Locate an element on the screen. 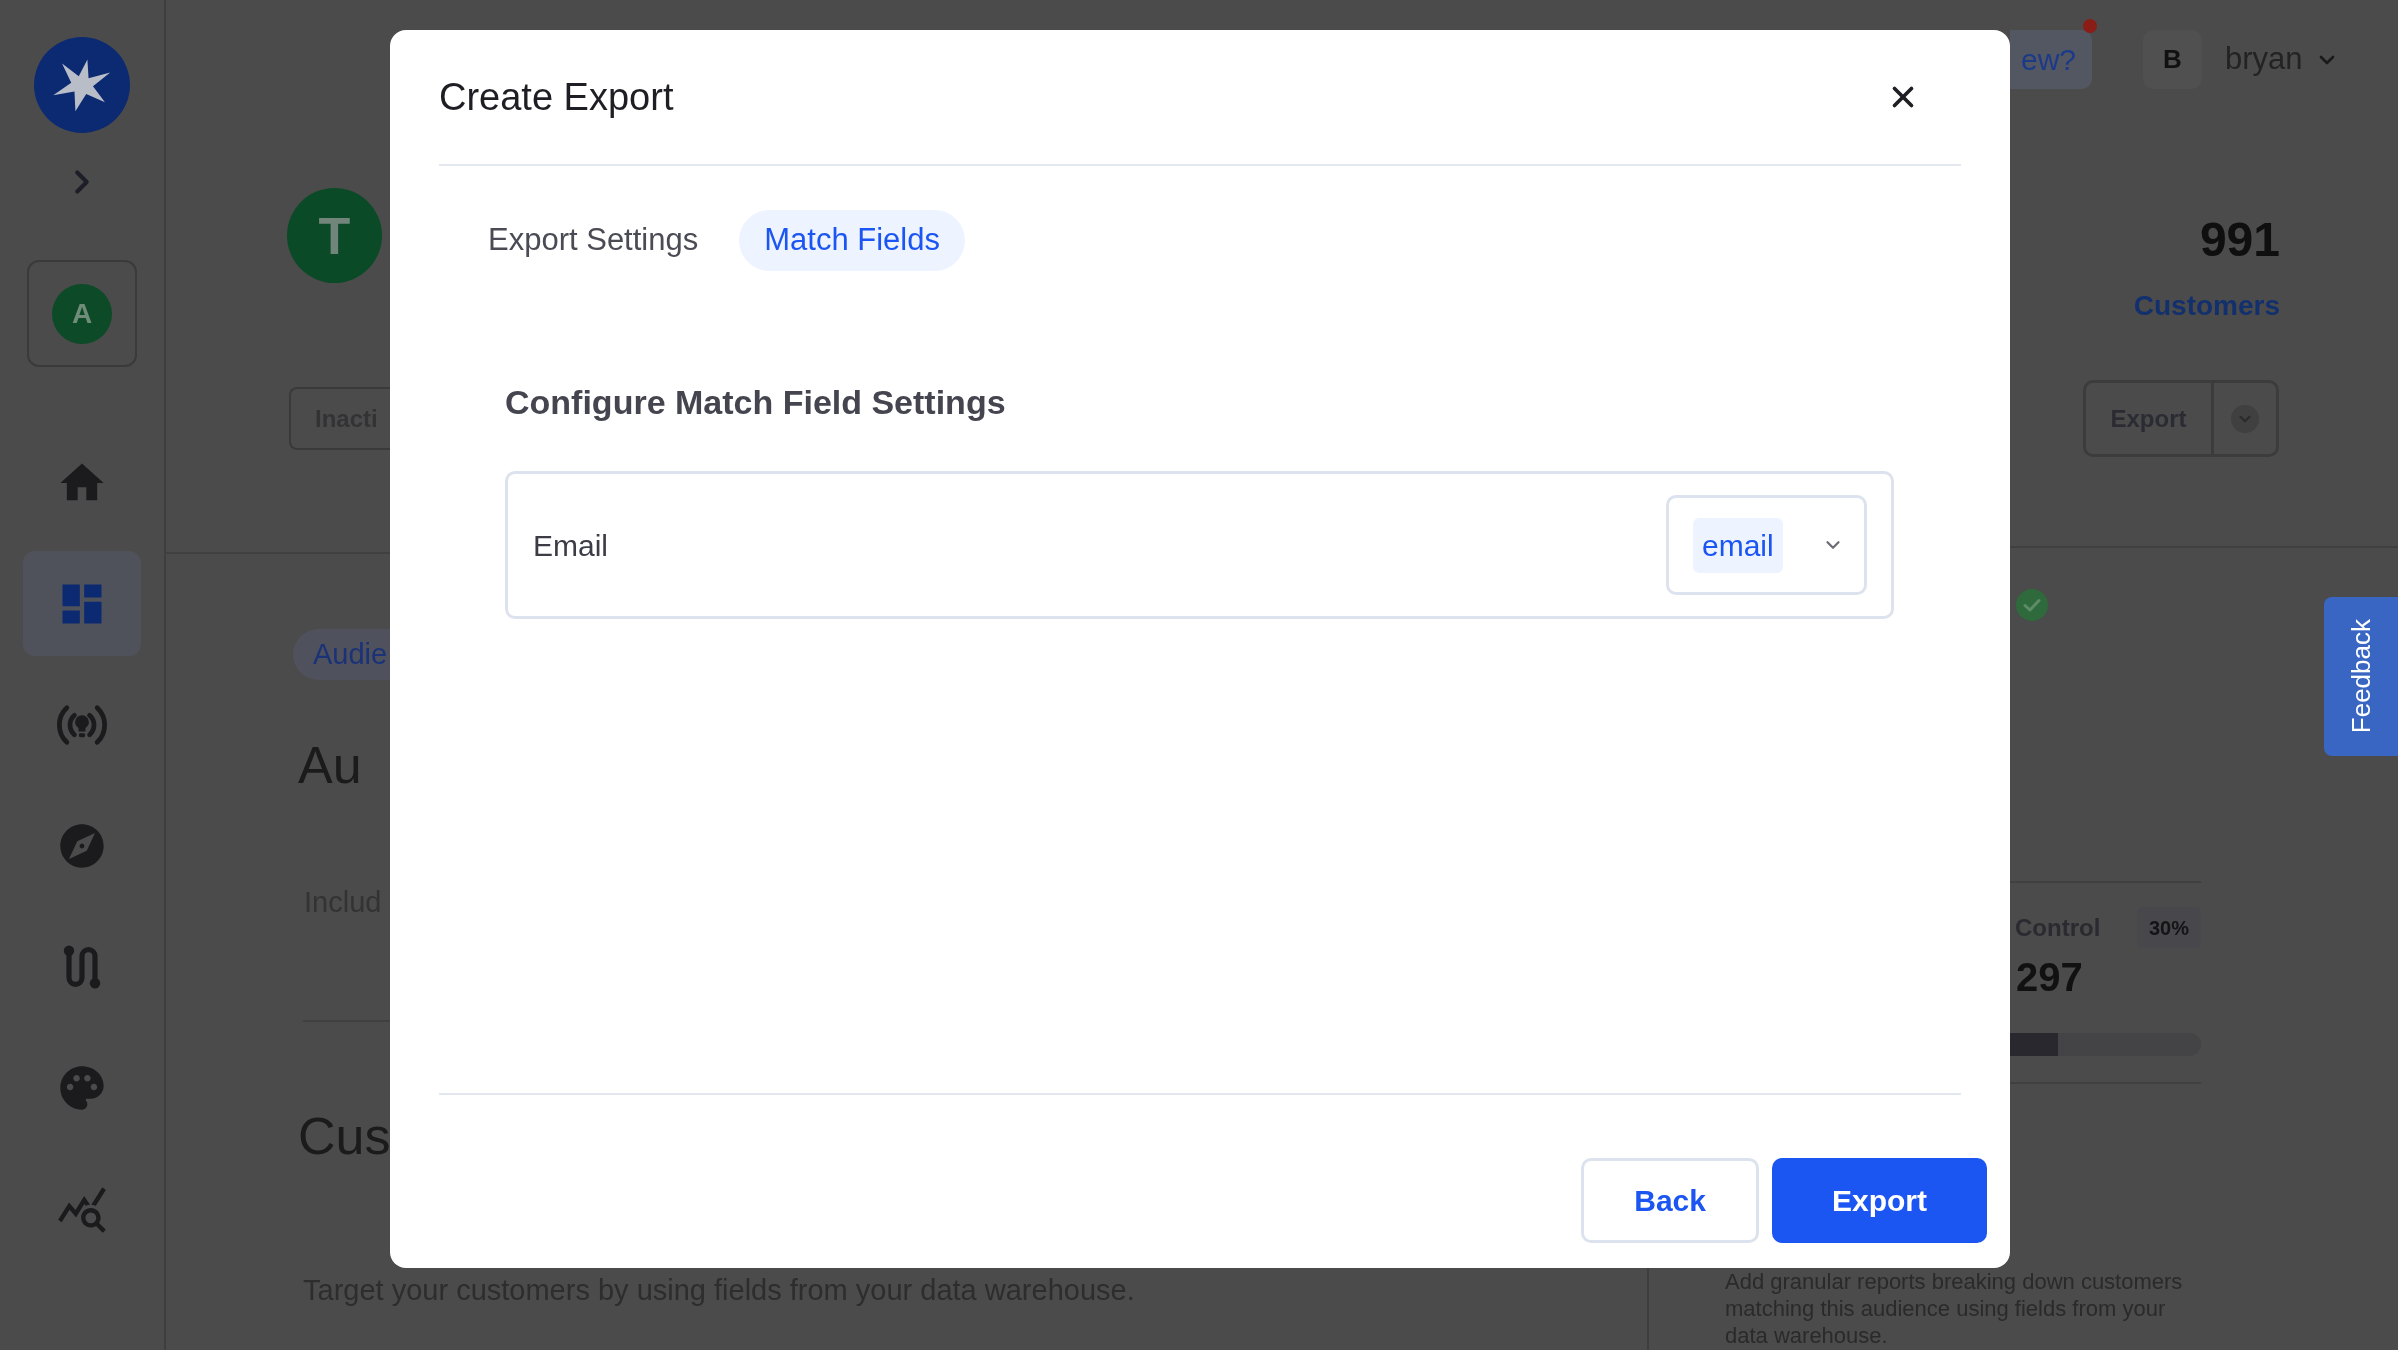 The height and width of the screenshot is (1350, 2398). selected-value-tag: email is located at coordinates (1738, 545).